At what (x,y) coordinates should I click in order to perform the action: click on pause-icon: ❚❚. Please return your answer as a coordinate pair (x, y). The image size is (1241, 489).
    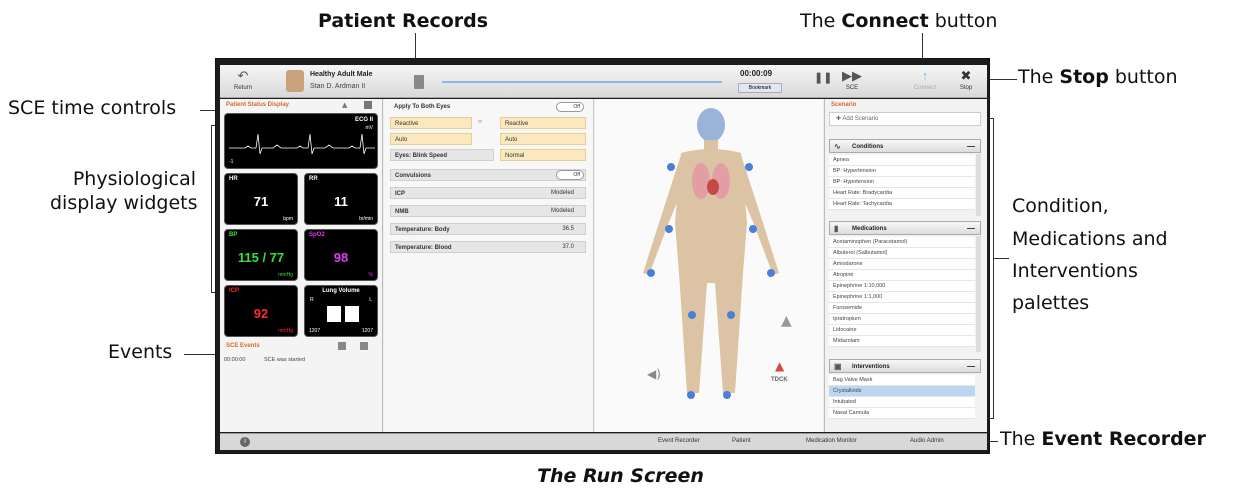
    Looking at the image, I should click on (823, 77).